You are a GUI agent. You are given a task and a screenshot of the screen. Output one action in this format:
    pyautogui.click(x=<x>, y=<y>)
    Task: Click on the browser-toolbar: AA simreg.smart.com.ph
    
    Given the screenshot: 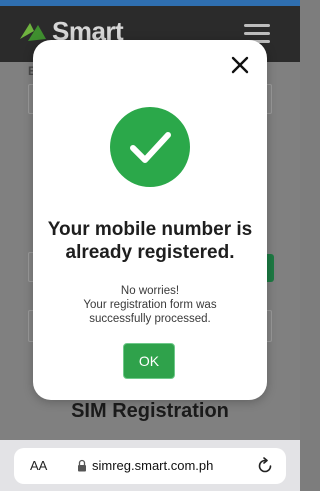 What is the action you would take?
    pyautogui.click(x=150, y=465)
    